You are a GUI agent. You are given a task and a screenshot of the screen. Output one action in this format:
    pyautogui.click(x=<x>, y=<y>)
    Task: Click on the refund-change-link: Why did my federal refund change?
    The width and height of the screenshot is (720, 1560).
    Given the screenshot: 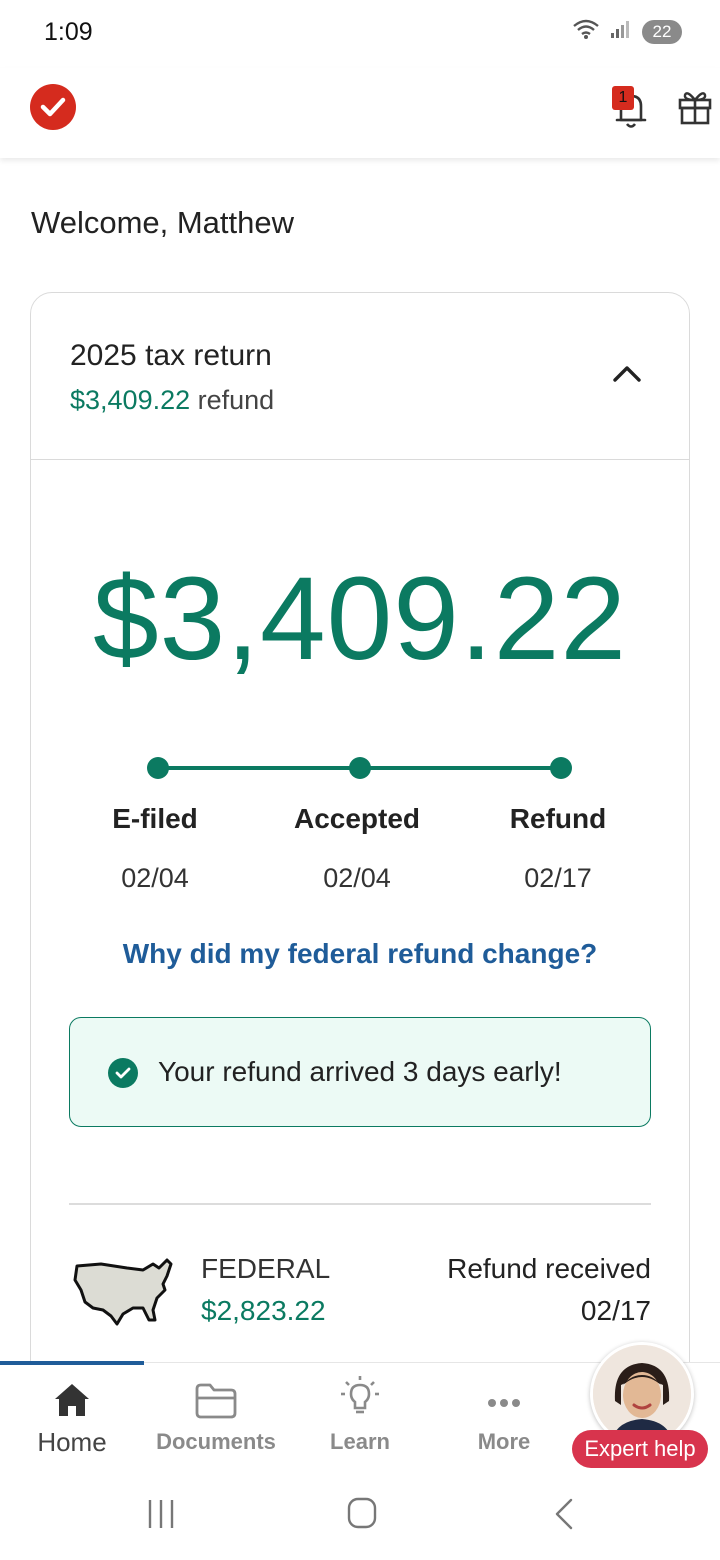 What is the action you would take?
    pyautogui.click(x=360, y=954)
    